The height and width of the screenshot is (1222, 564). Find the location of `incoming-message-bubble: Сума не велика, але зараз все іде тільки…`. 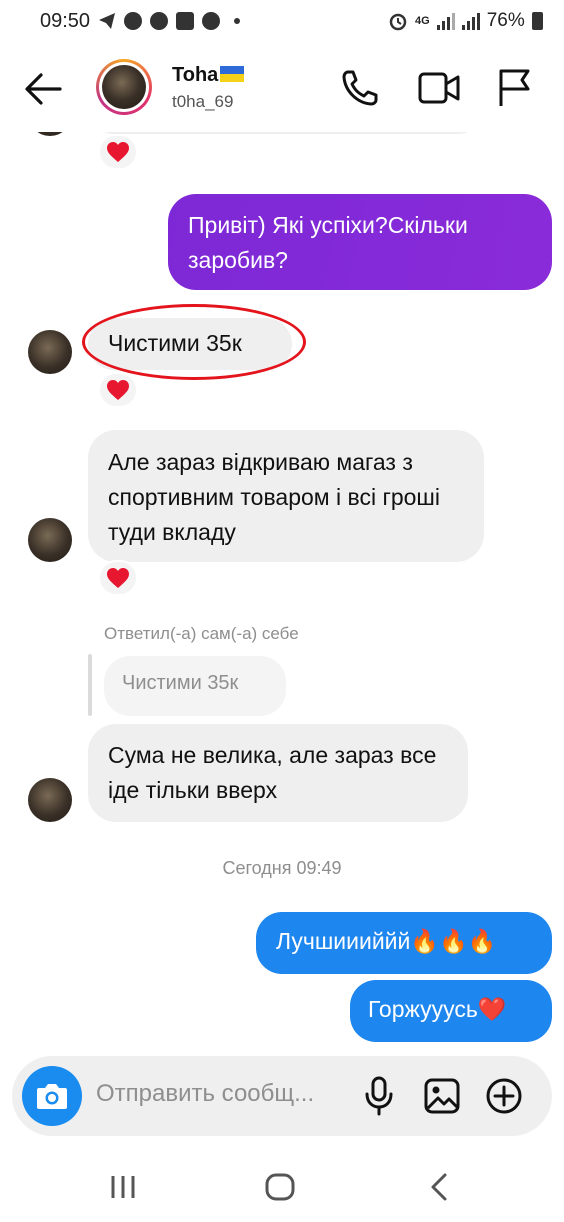

incoming-message-bubble: Сума не велика, але зараз все іде тільки… is located at coordinates (278, 773).